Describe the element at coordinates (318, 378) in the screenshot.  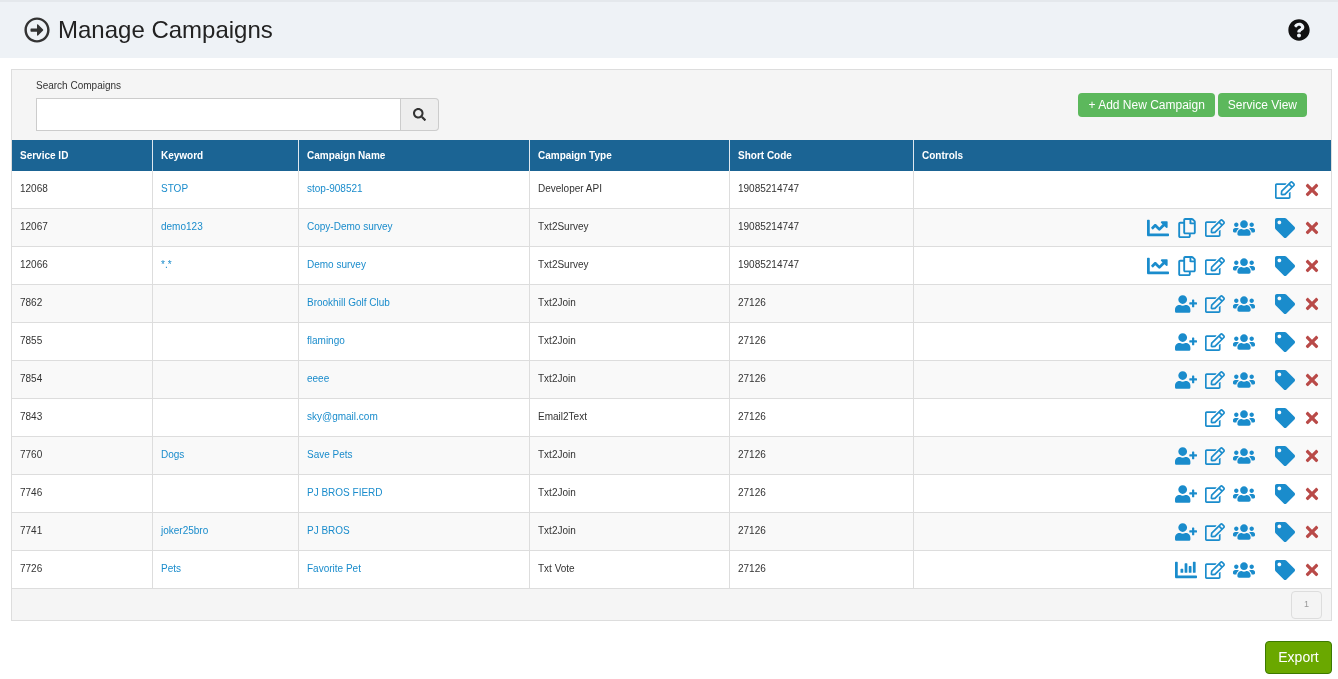
I see `campaign-link: eeee` at that location.